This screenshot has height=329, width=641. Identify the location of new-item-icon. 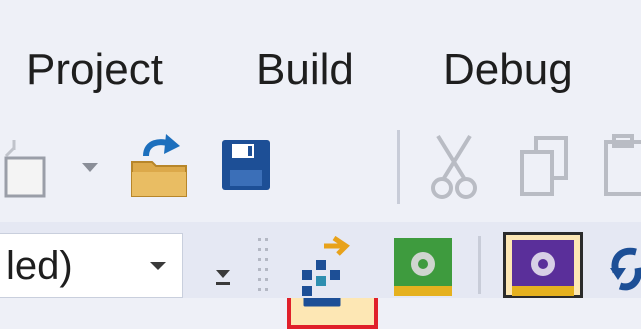
(30, 171).